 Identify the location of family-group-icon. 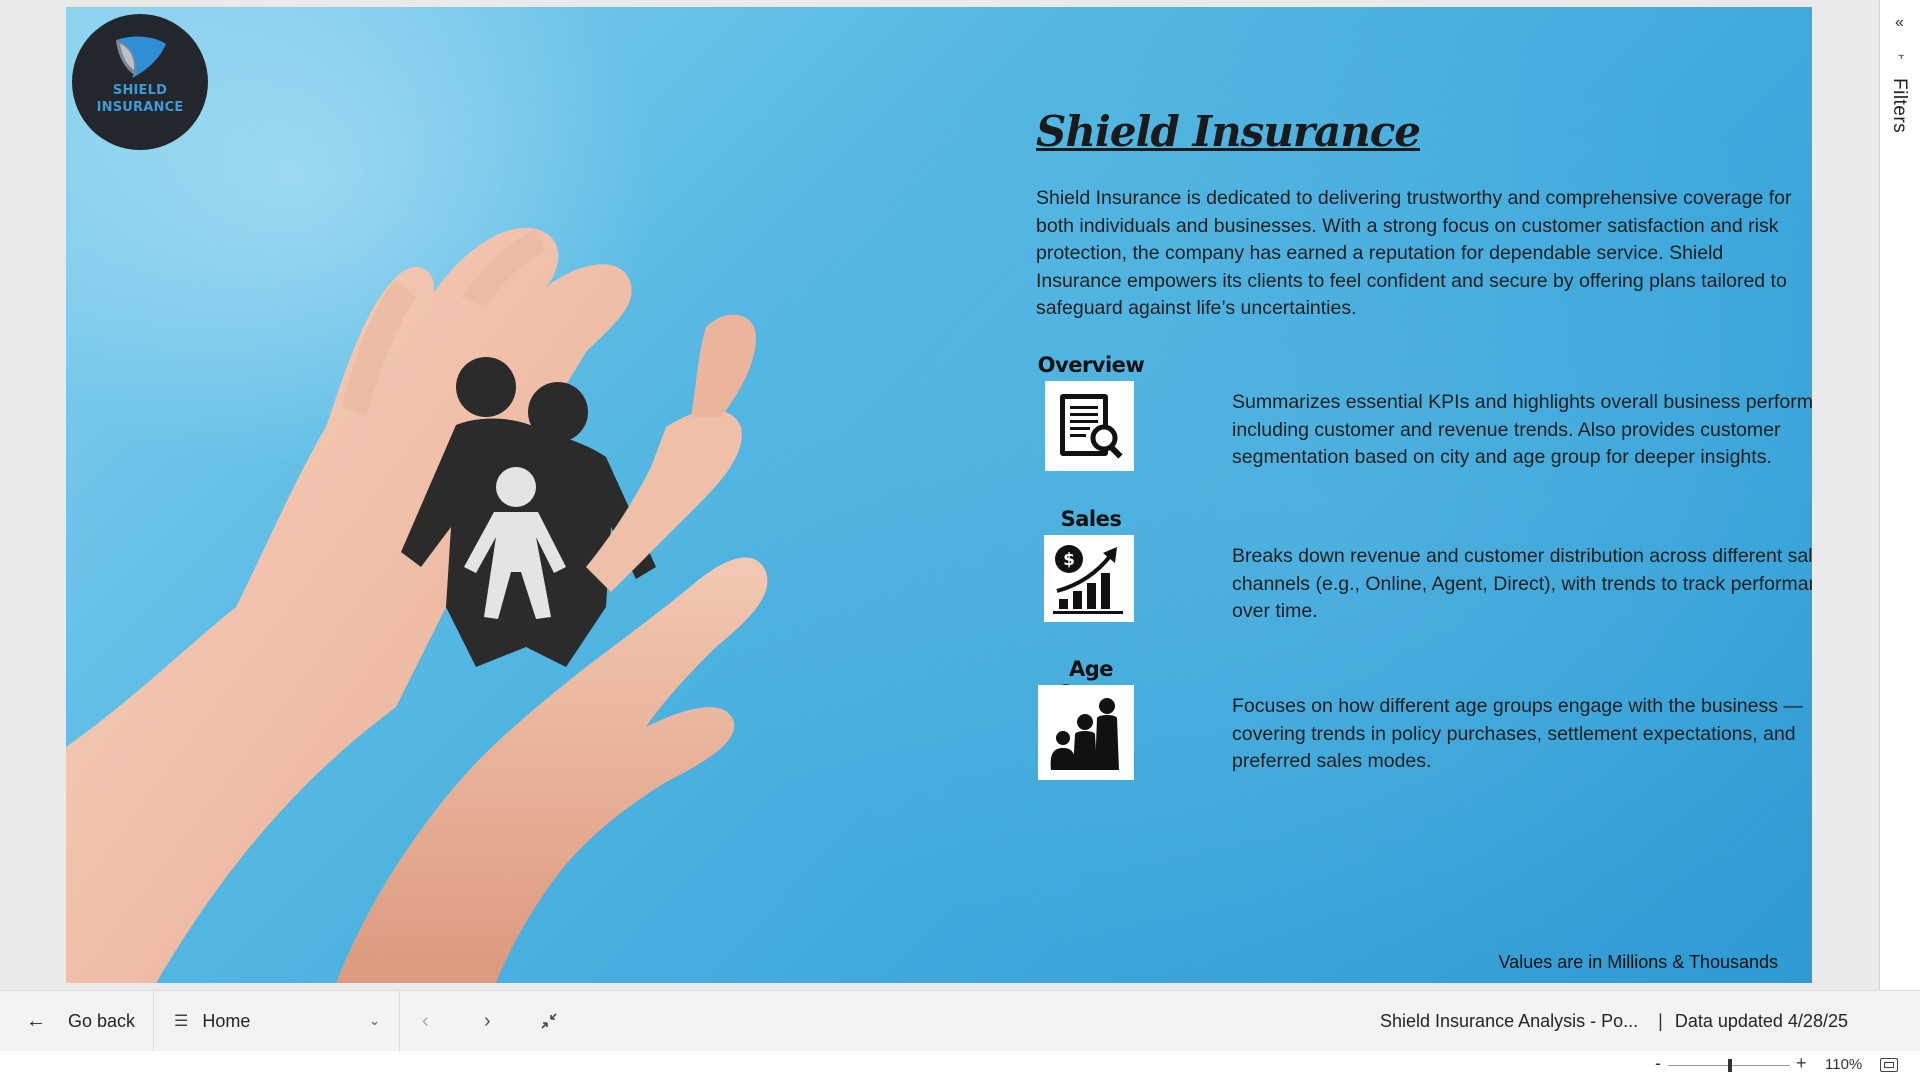
(1084, 733).